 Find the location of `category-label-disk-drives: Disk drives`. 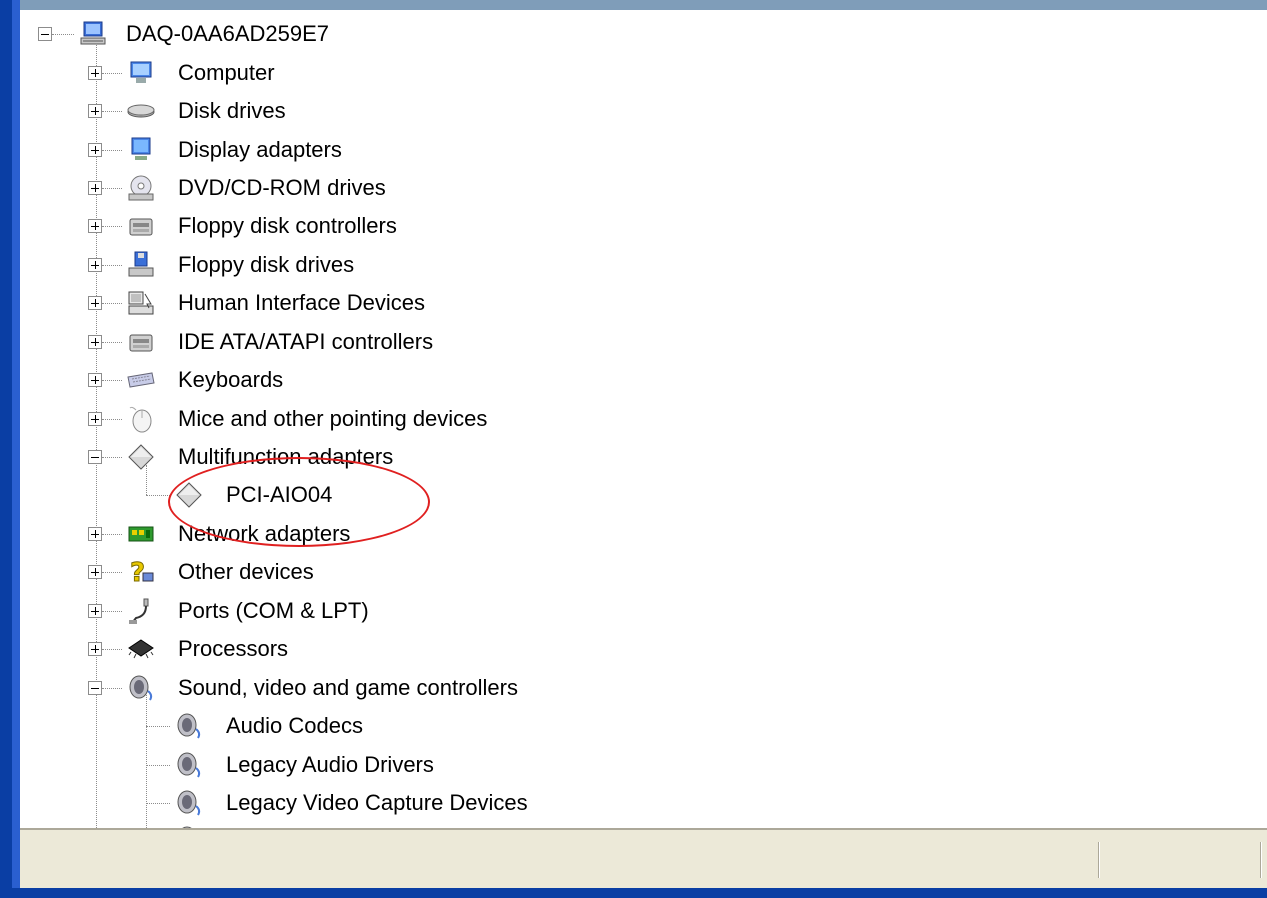

category-label-disk-drives: Disk drives is located at coordinates (232, 111).